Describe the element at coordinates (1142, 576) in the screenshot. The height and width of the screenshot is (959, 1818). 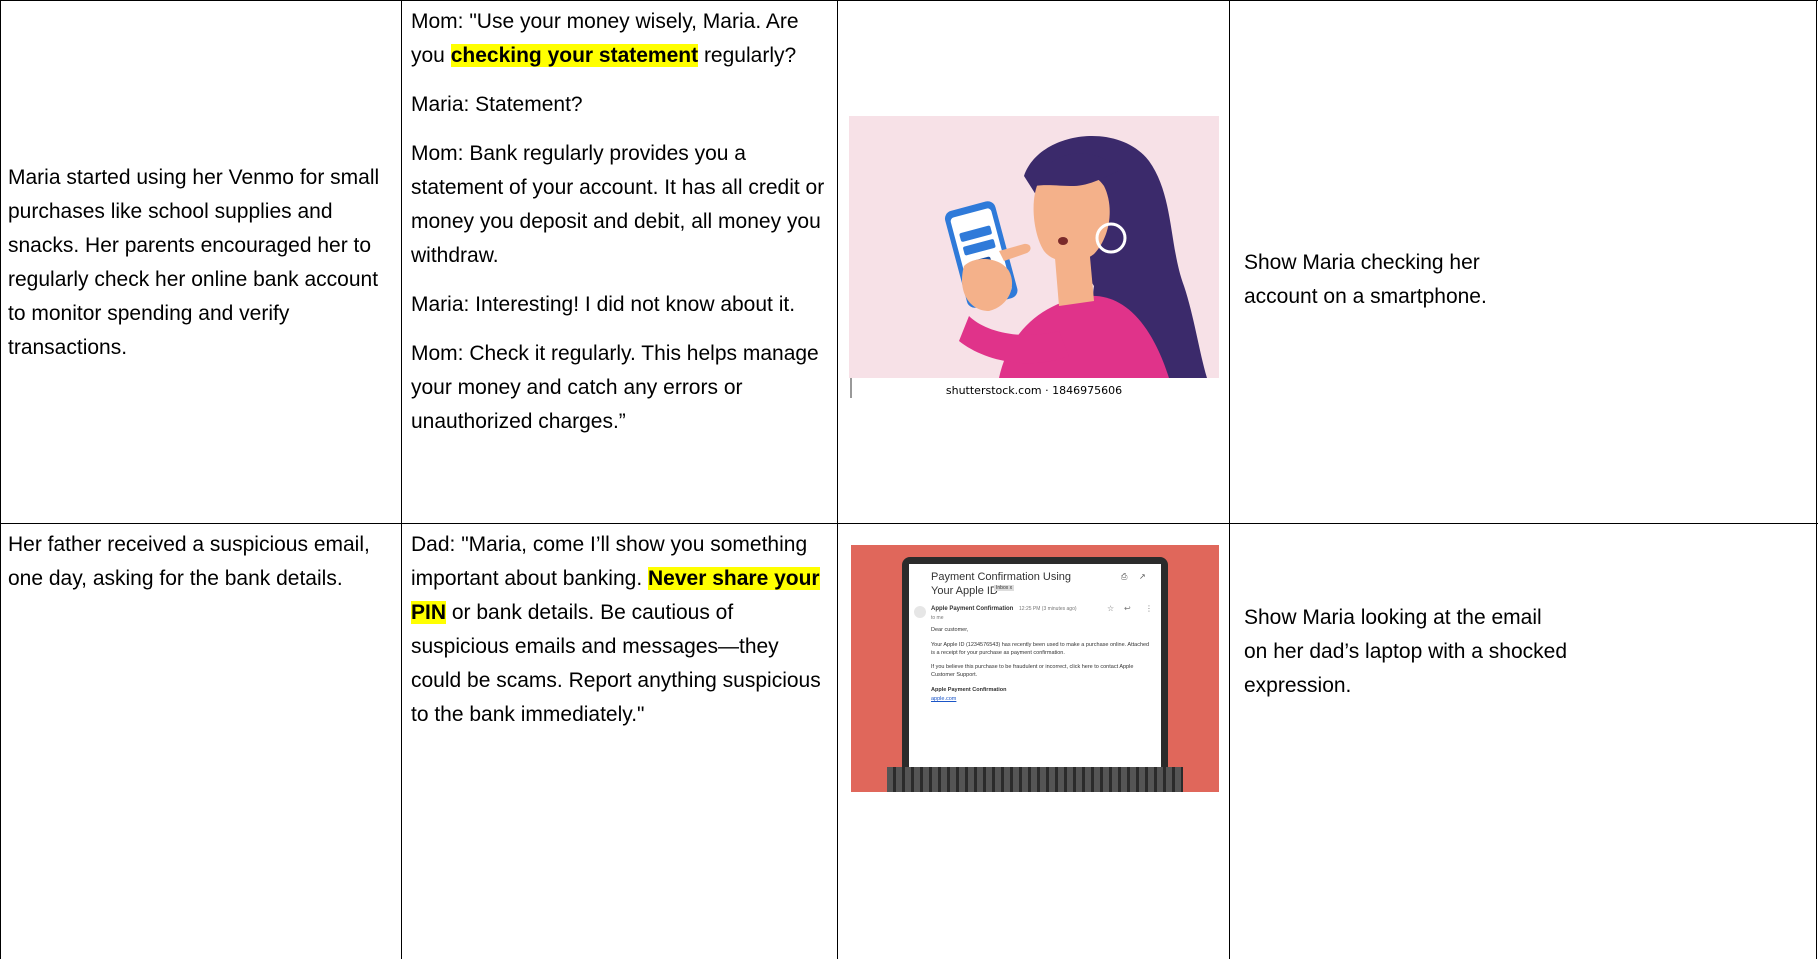
I see `open-new-window-icon: ↗` at that location.